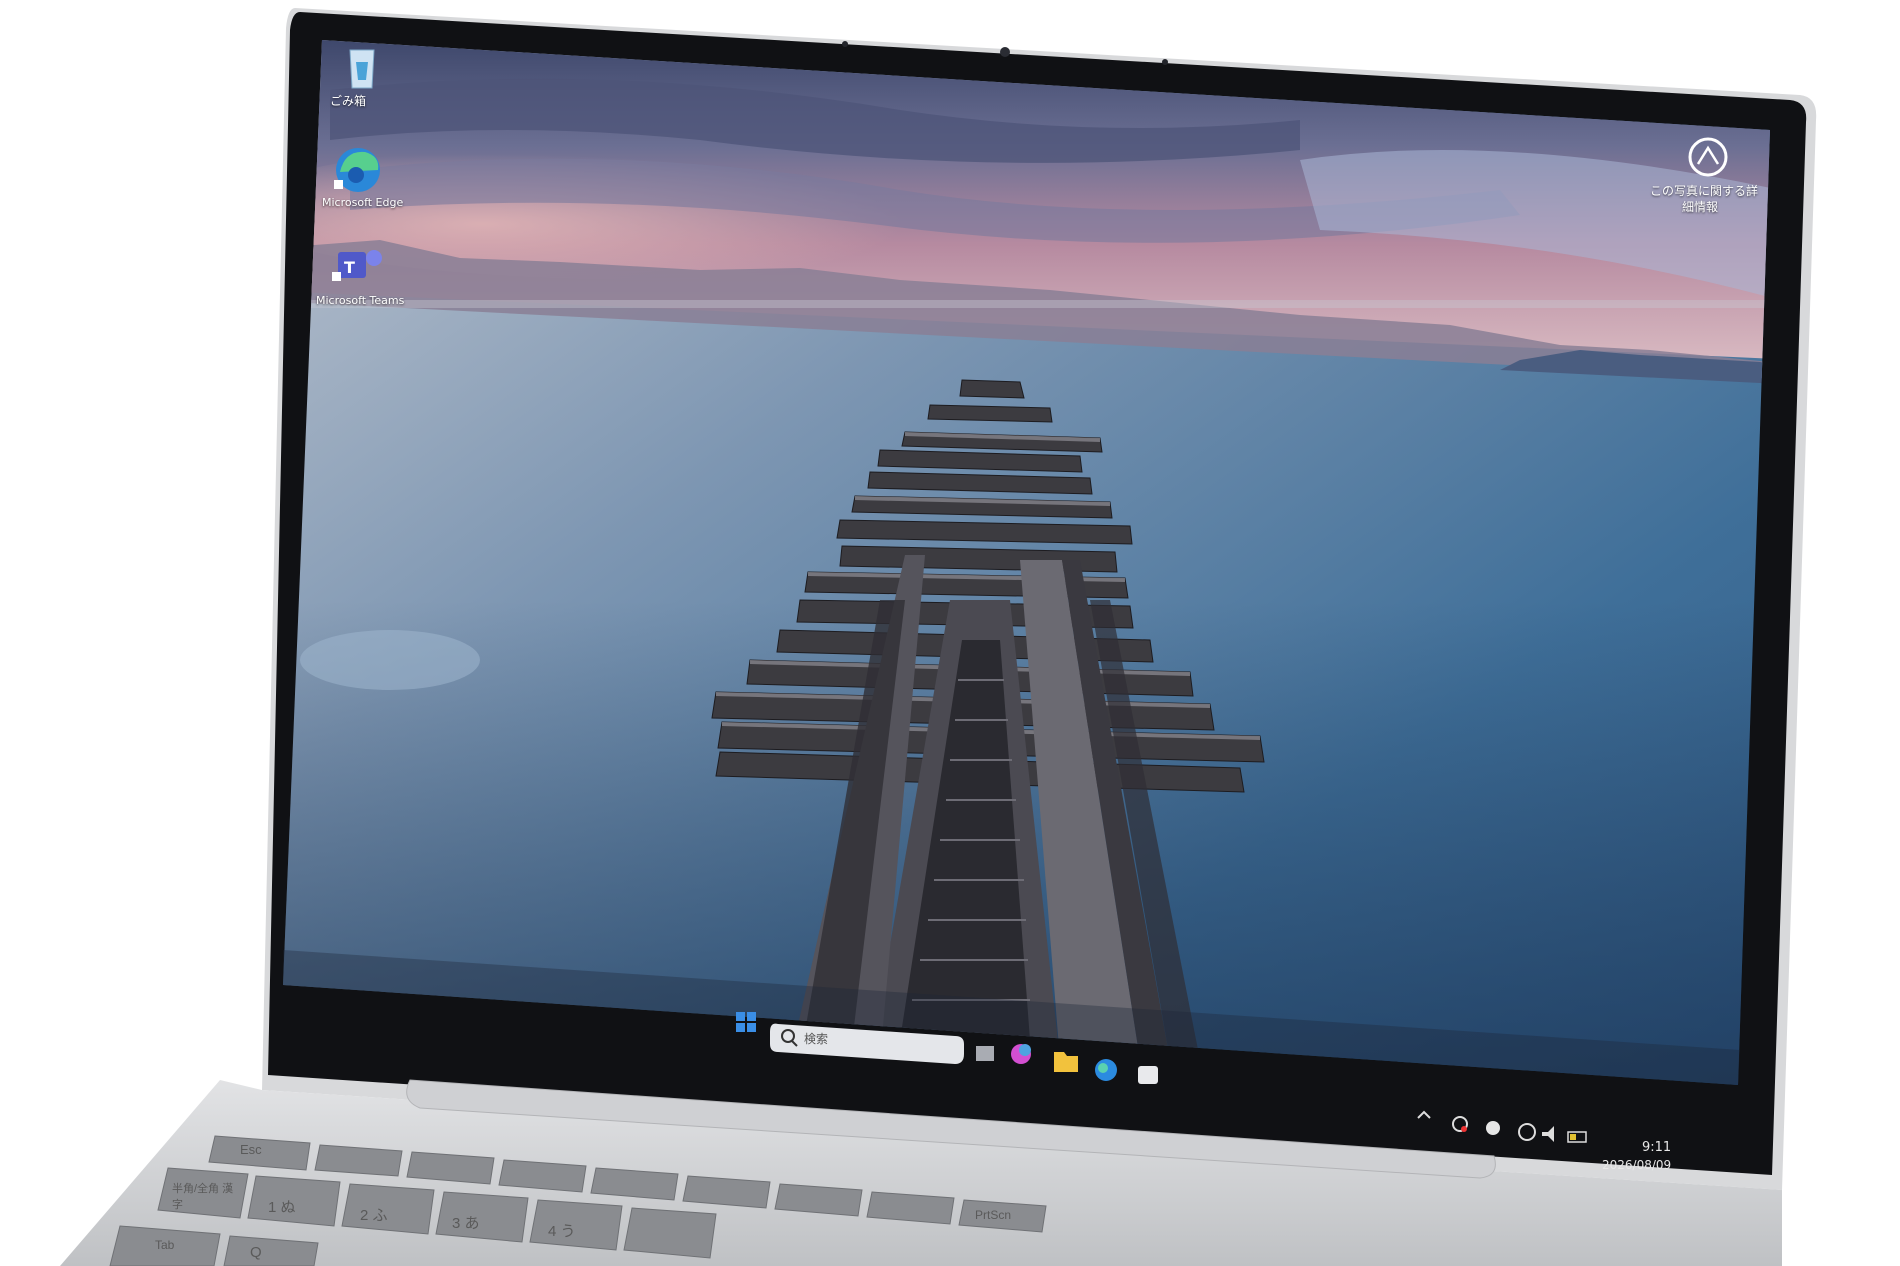 The width and height of the screenshot is (1900, 1266). Describe the element at coordinates (1021, 1054) in the screenshot. I see `copilot-icon` at that location.